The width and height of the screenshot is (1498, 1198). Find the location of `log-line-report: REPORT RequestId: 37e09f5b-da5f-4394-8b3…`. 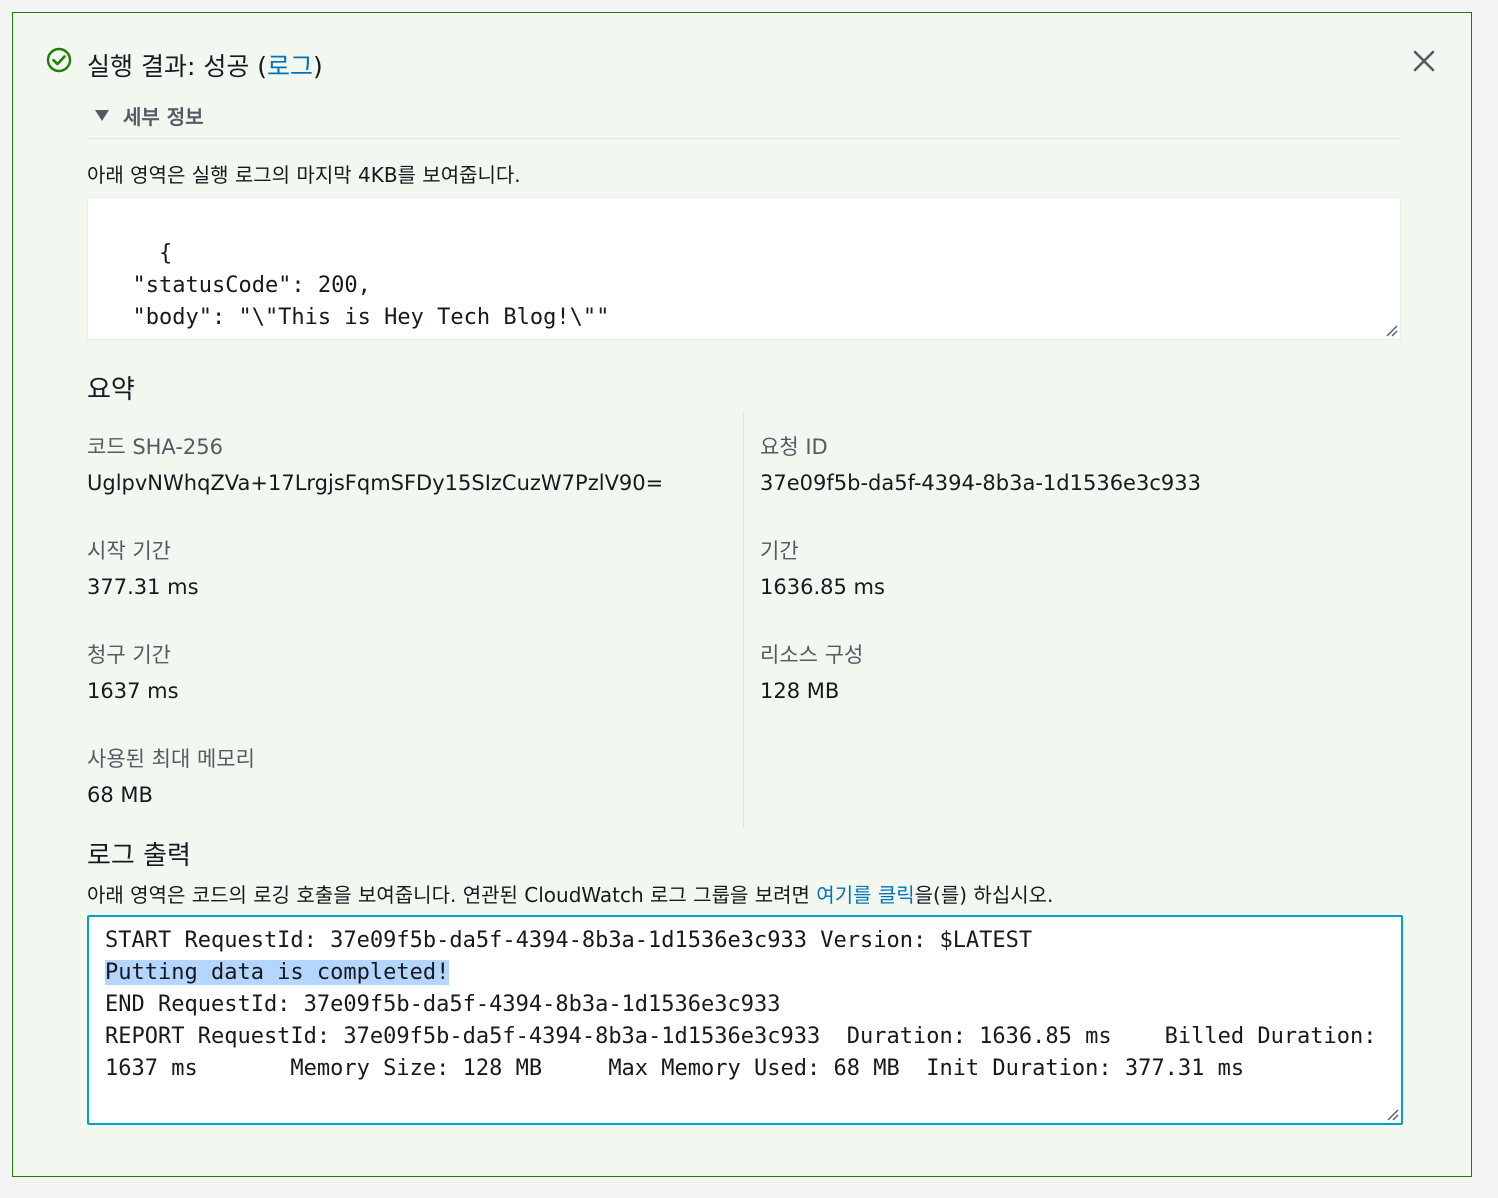

log-line-report: REPORT RequestId: 37e09f5b-da5f-4394-8b3… is located at coordinates (747, 1052).